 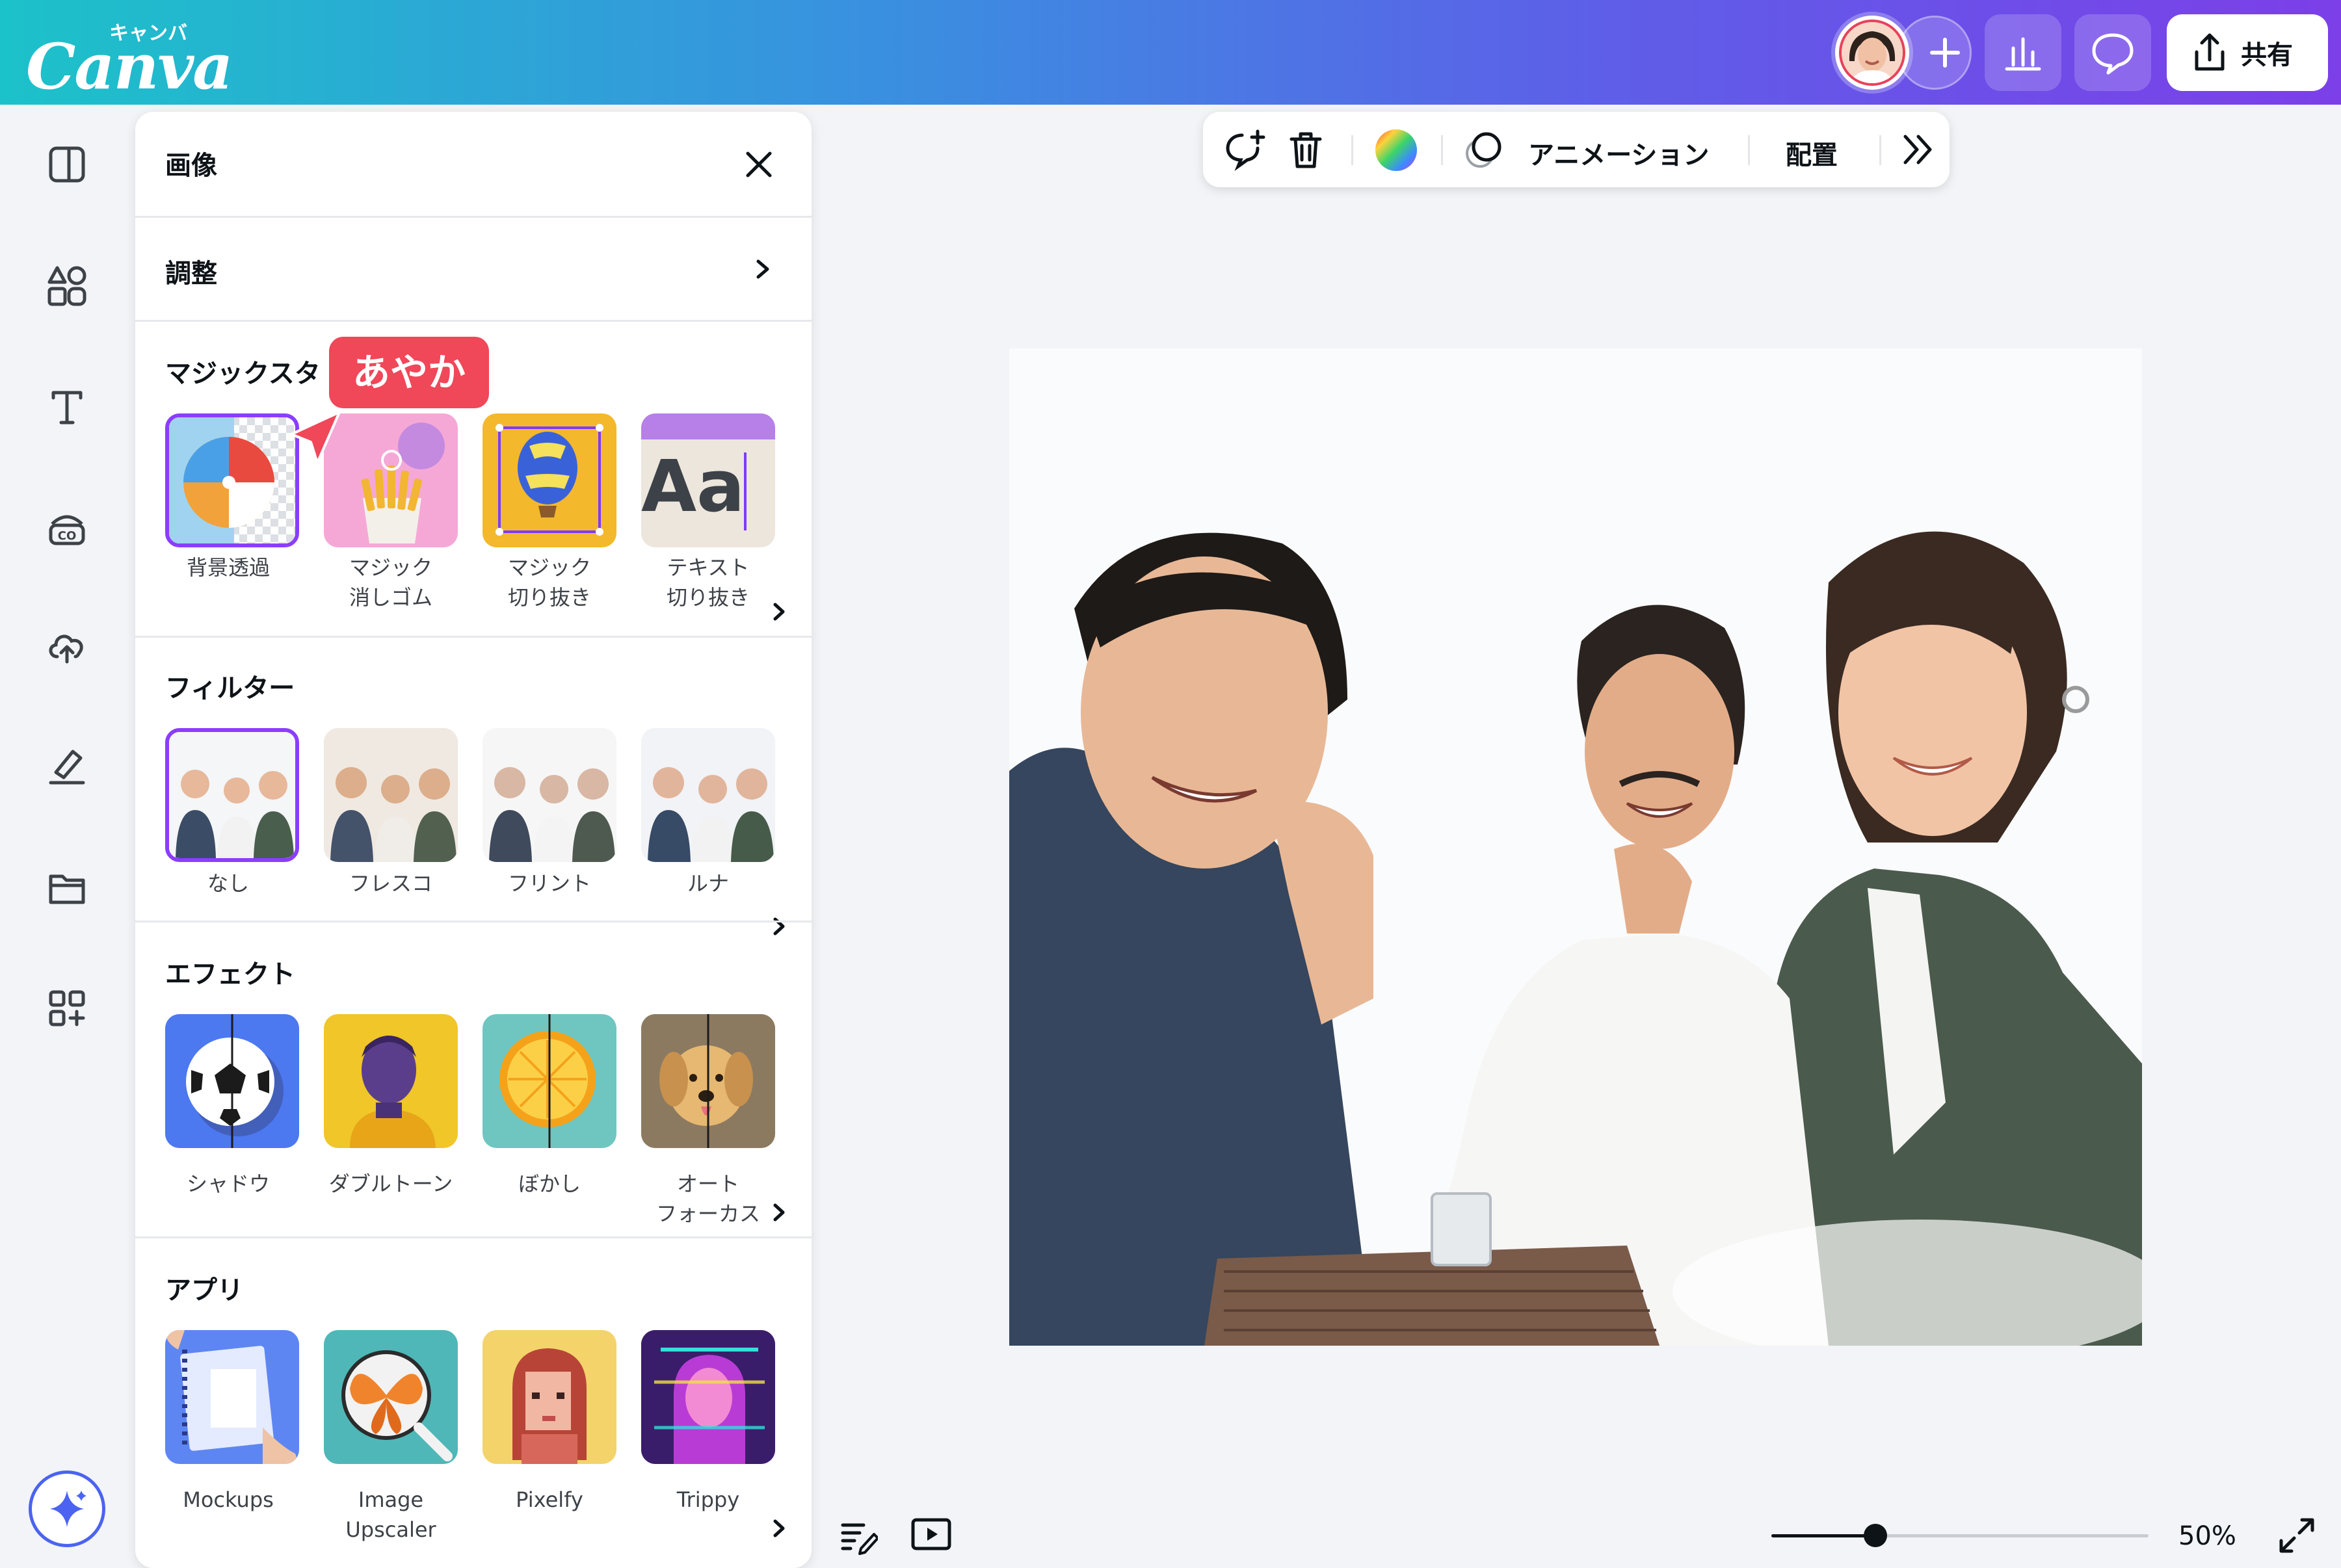 I want to click on trash-icon, so click(x=1305, y=150).